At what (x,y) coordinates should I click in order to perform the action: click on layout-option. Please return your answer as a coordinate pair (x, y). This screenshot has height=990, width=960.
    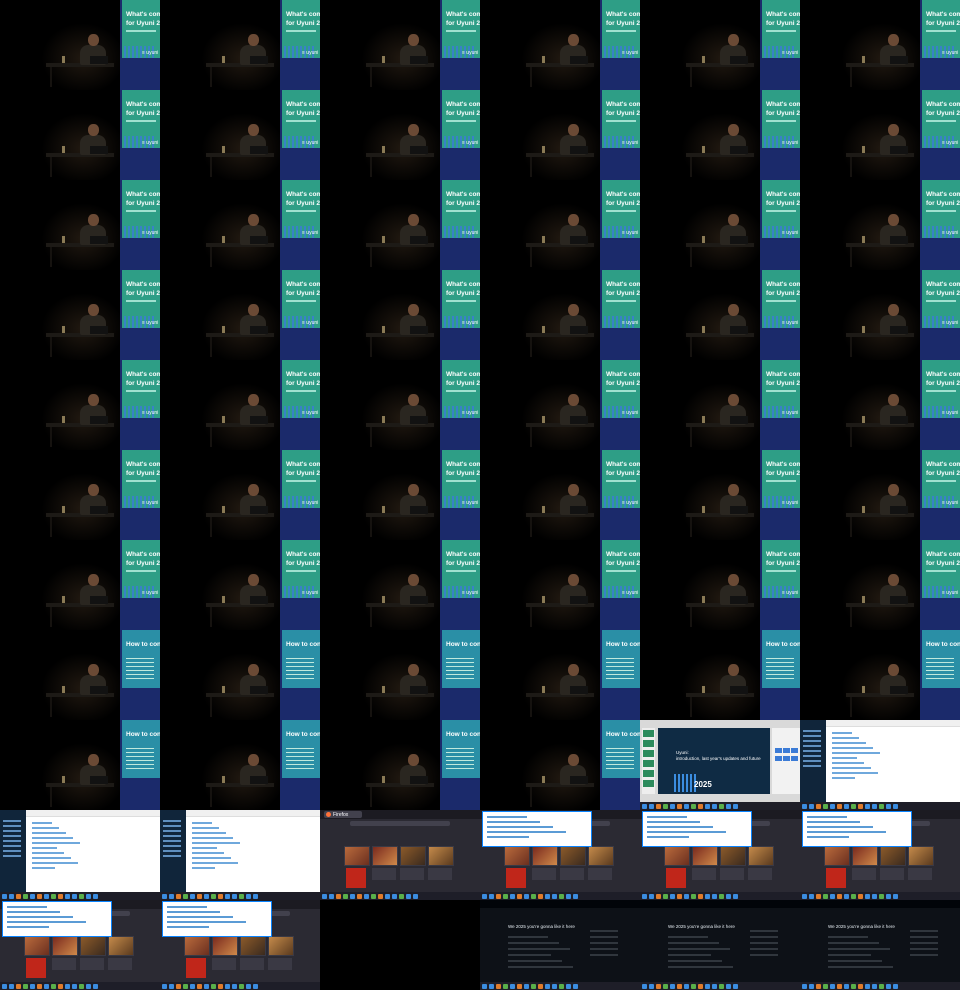
    Looking at the image, I should click on (778, 758).